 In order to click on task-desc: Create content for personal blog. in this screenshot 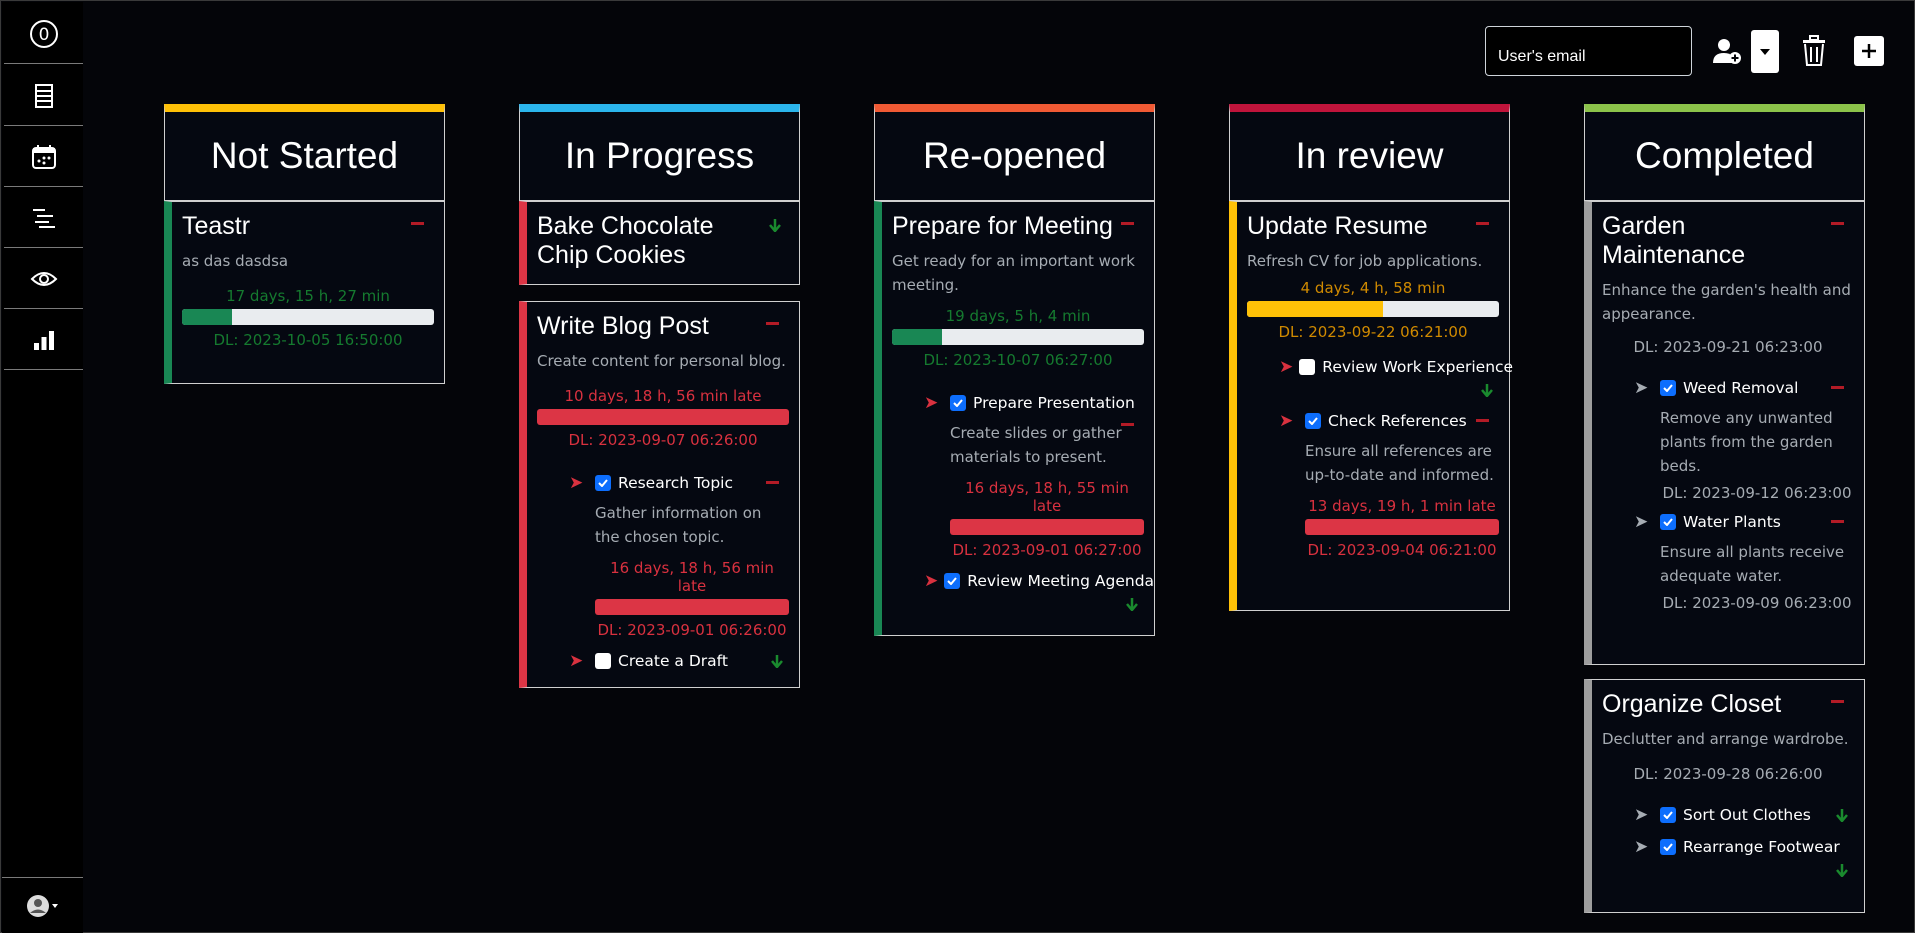, I will do `click(661, 361)`.